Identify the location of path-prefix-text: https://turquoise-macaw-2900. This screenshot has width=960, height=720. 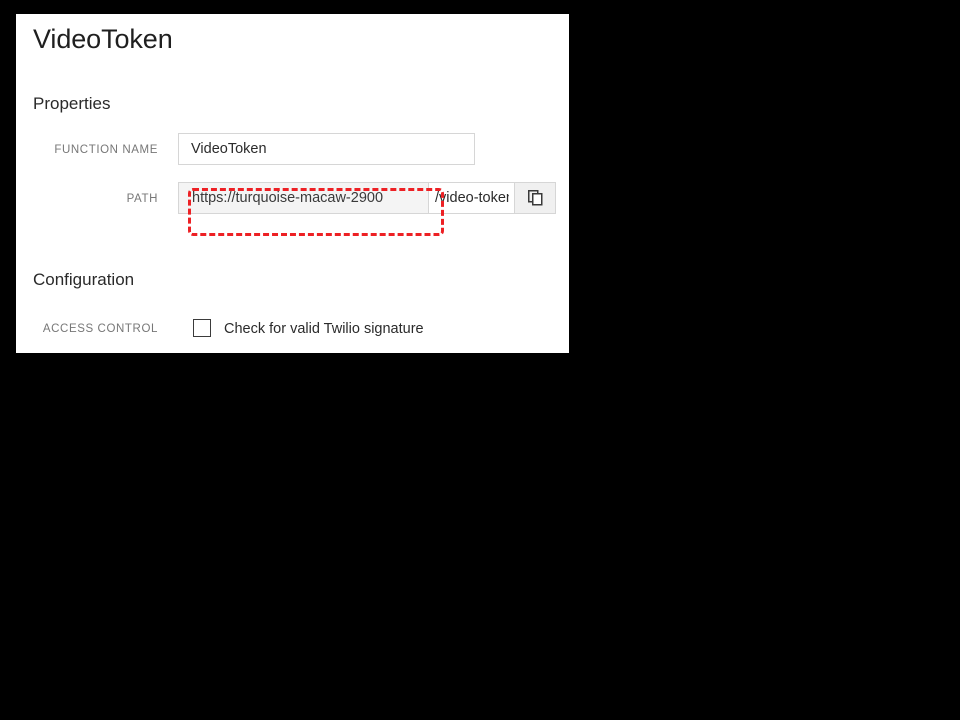
(303, 198).